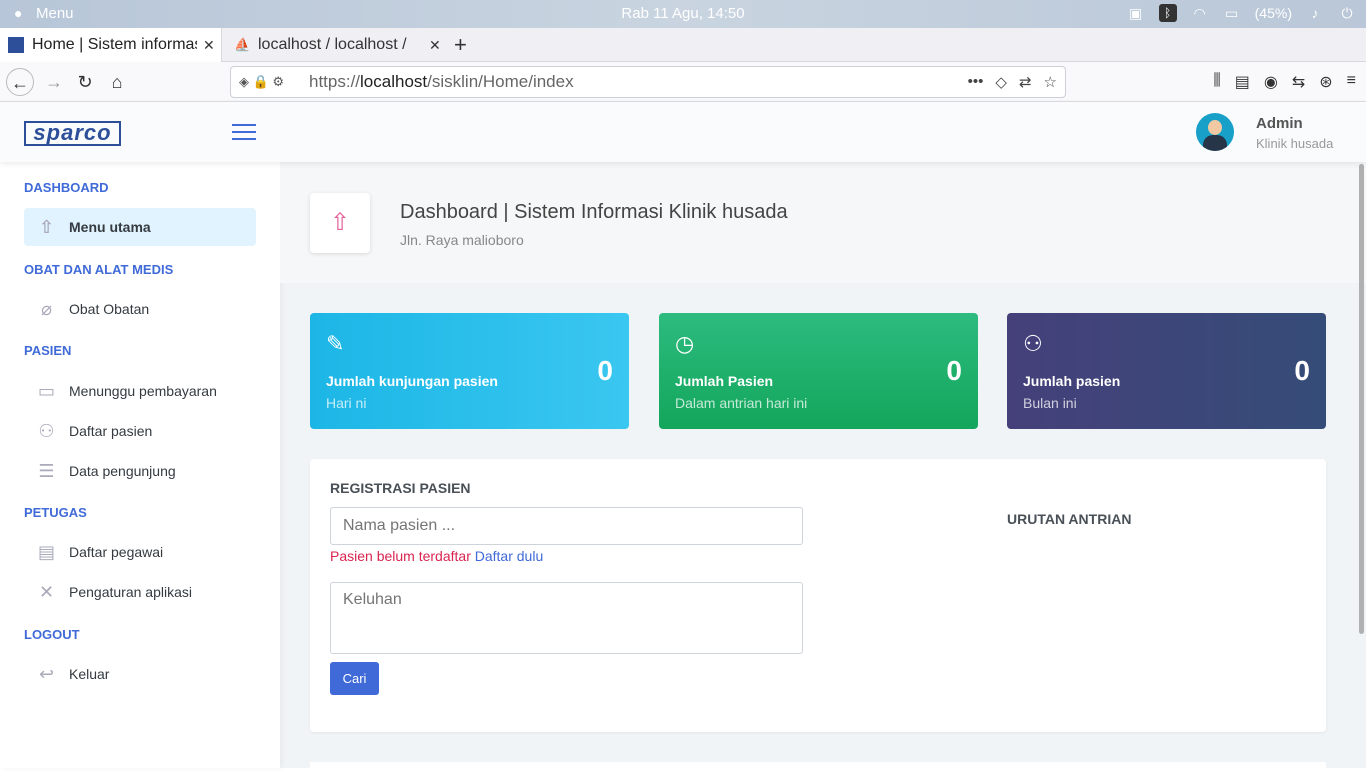 Image resolution: width=1366 pixels, height=772 pixels. What do you see at coordinates (683, 132) in the screenshot?
I see `app-header: sparco Admin Klinik husada` at bounding box center [683, 132].